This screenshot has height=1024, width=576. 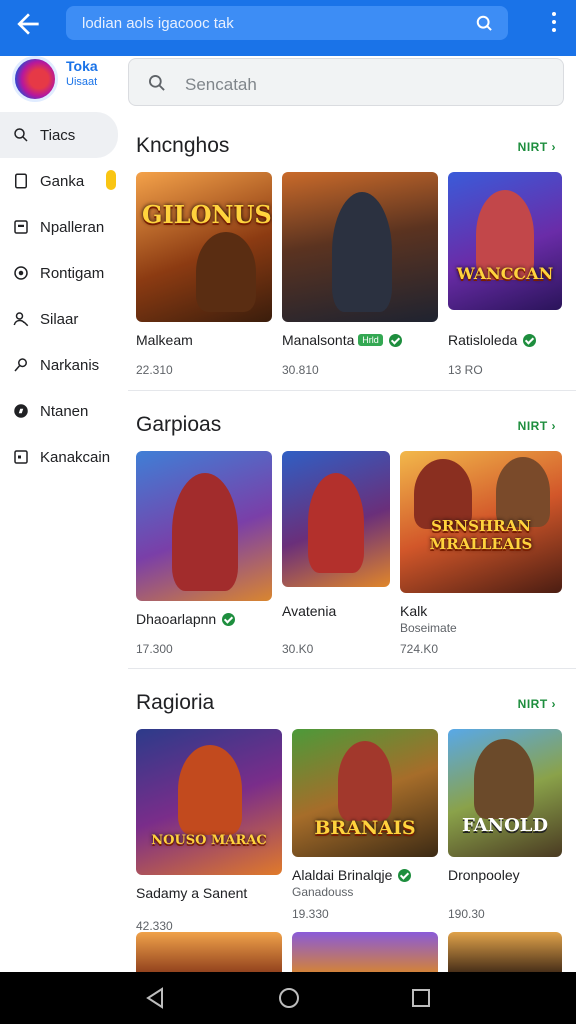 What do you see at coordinates (481, 535) in the screenshot?
I see `art-title: SRNSHRAN MRALLEAIS` at bounding box center [481, 535].